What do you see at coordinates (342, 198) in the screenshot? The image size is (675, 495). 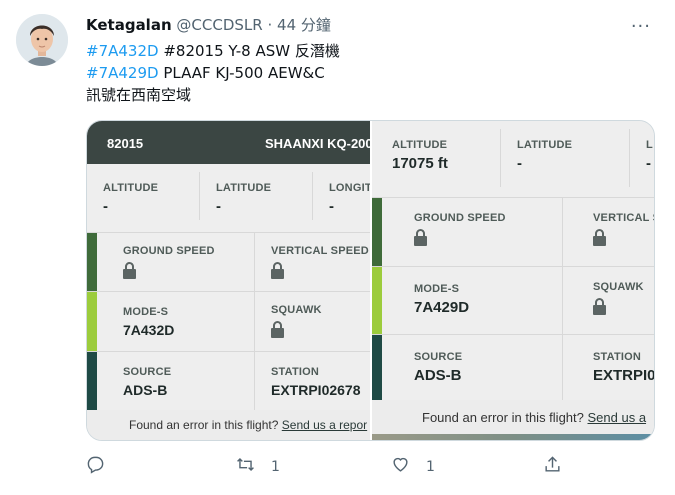 I see `longitude-cell: LONGITU -` at bounding box center [342, 198].